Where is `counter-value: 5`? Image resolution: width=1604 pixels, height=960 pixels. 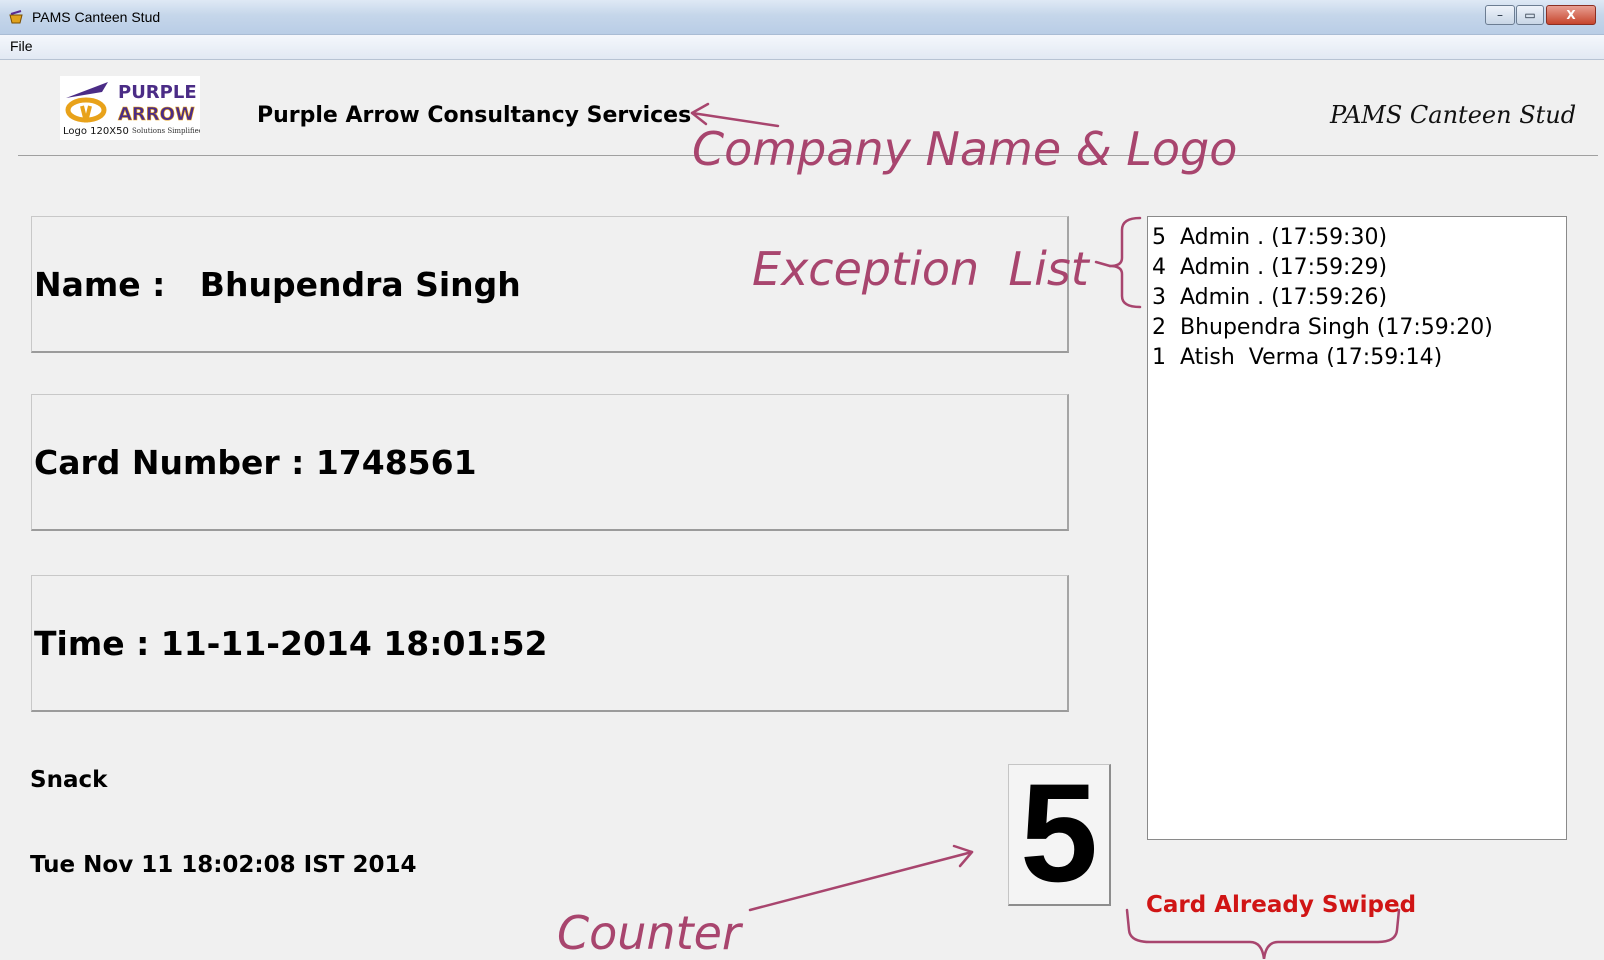 counter-value: 5 is located at coordinates (1059, 832).